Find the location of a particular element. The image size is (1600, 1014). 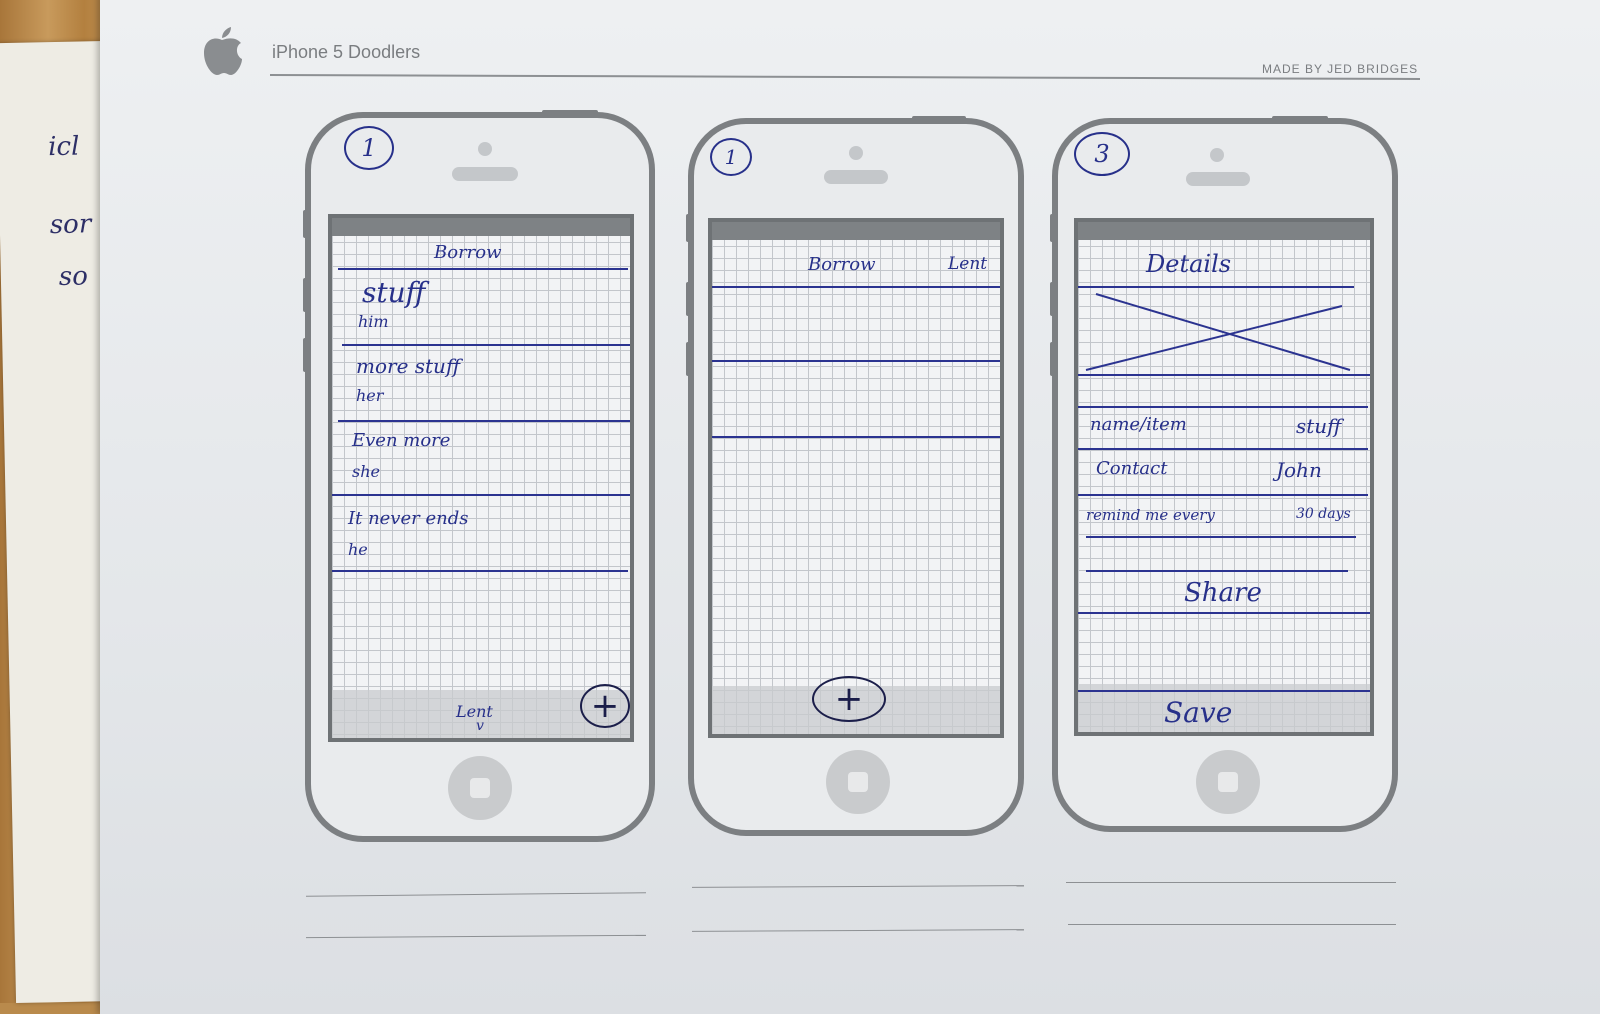

field-label: Contact is located at coordinates (1132, 468).